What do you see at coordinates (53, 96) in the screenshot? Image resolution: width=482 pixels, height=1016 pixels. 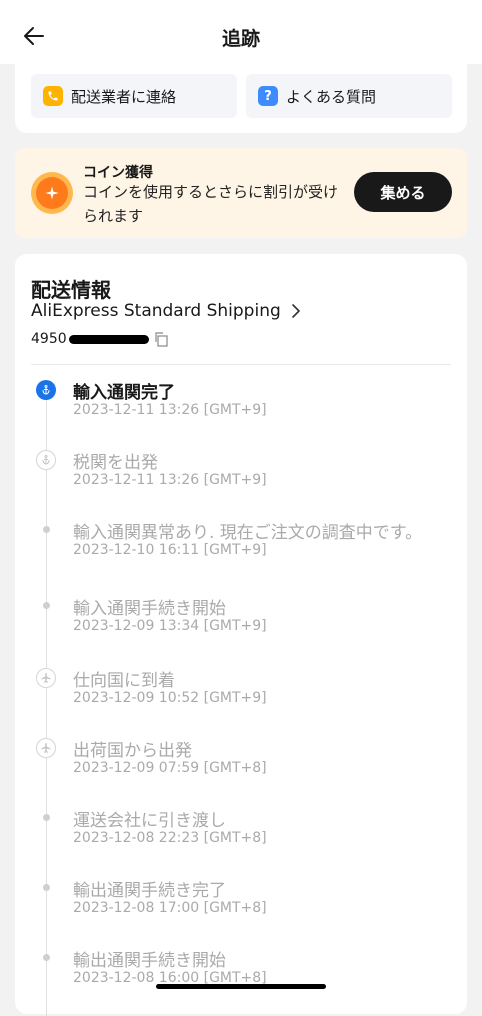 I see `phone-icon` at bounding box center [53, 96].